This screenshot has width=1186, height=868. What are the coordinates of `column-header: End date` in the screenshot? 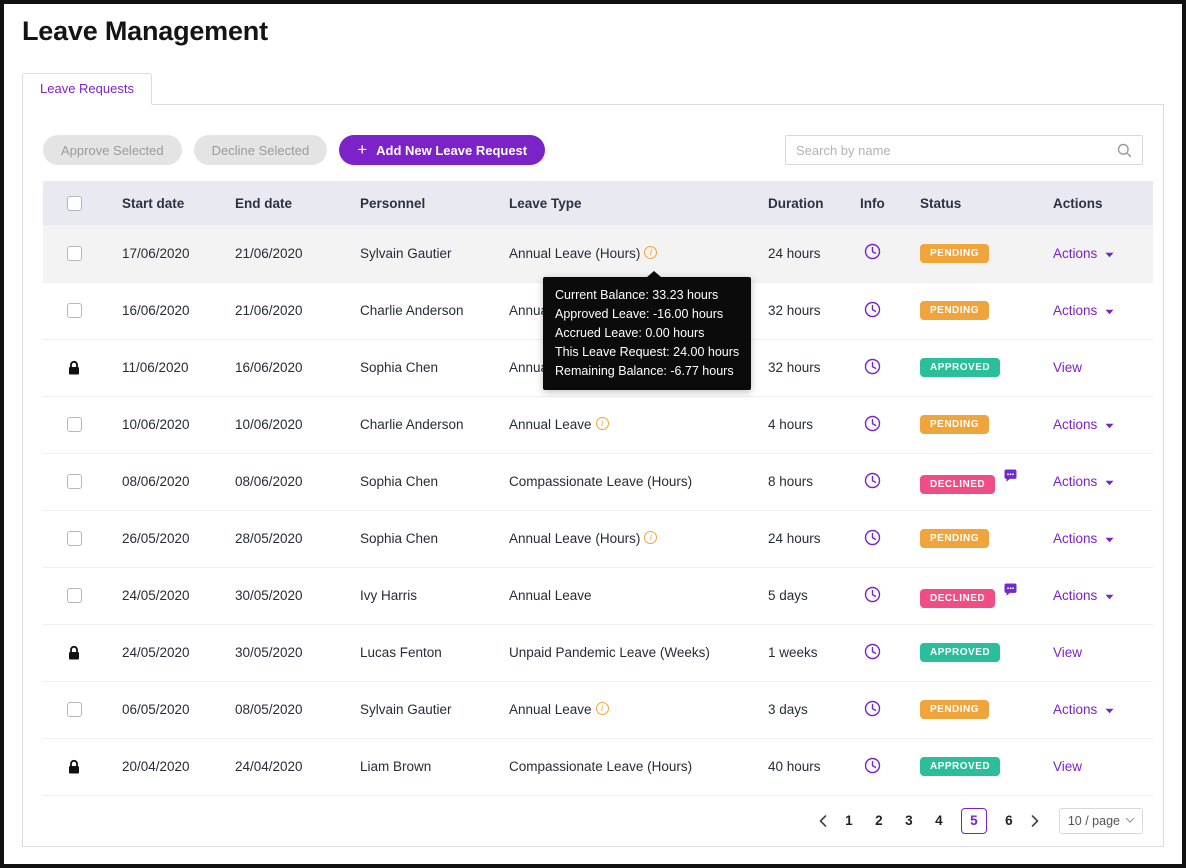 It's located at (264, 203).